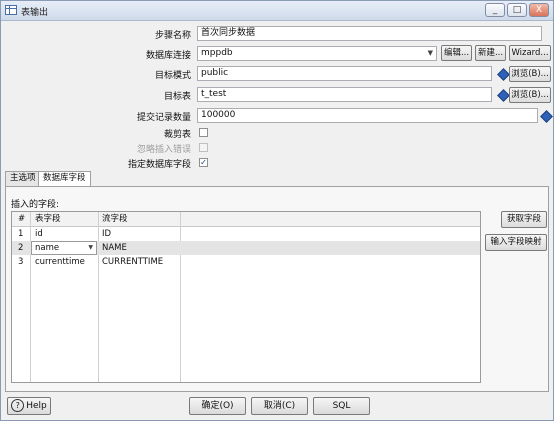 This screenshot has width=554, height=421. What do you see at coordinates (344, 94) in the screenshot?
I see `target-table-input: t_test` at bounding box center [344, 94].